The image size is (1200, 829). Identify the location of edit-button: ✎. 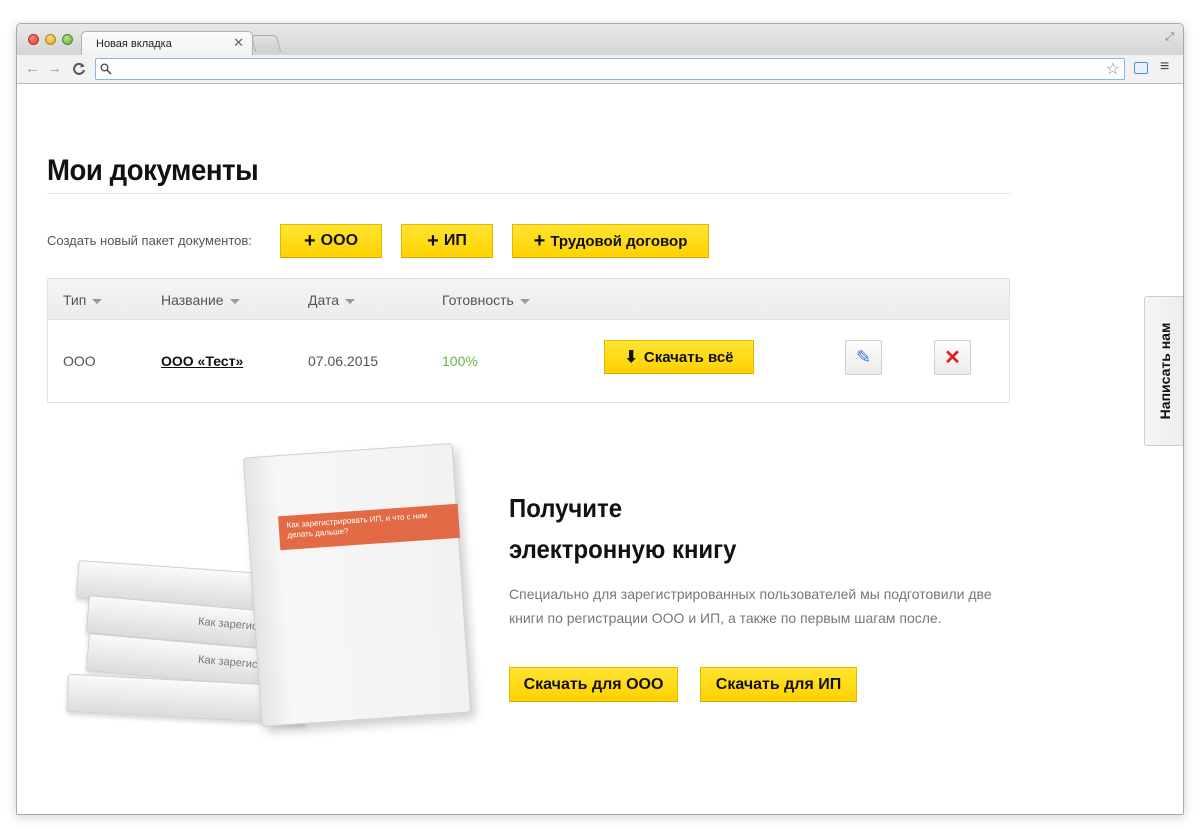
(863, 357).